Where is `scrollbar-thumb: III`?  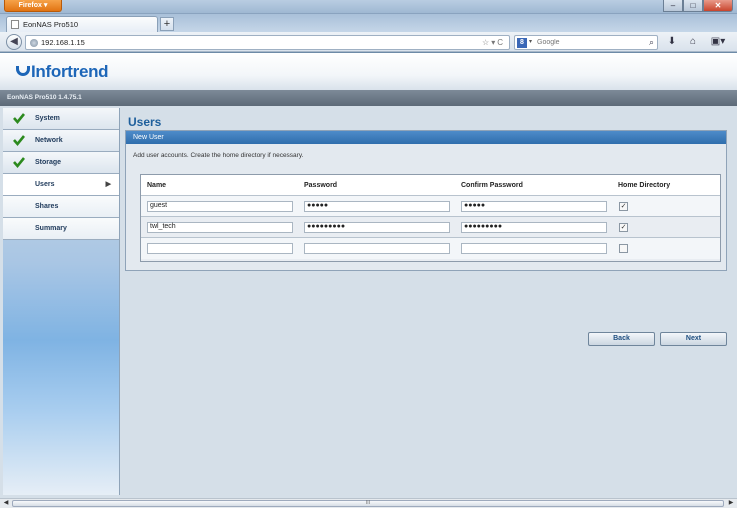
scrollbar-thumb: III is located at coordinates (368, 503).